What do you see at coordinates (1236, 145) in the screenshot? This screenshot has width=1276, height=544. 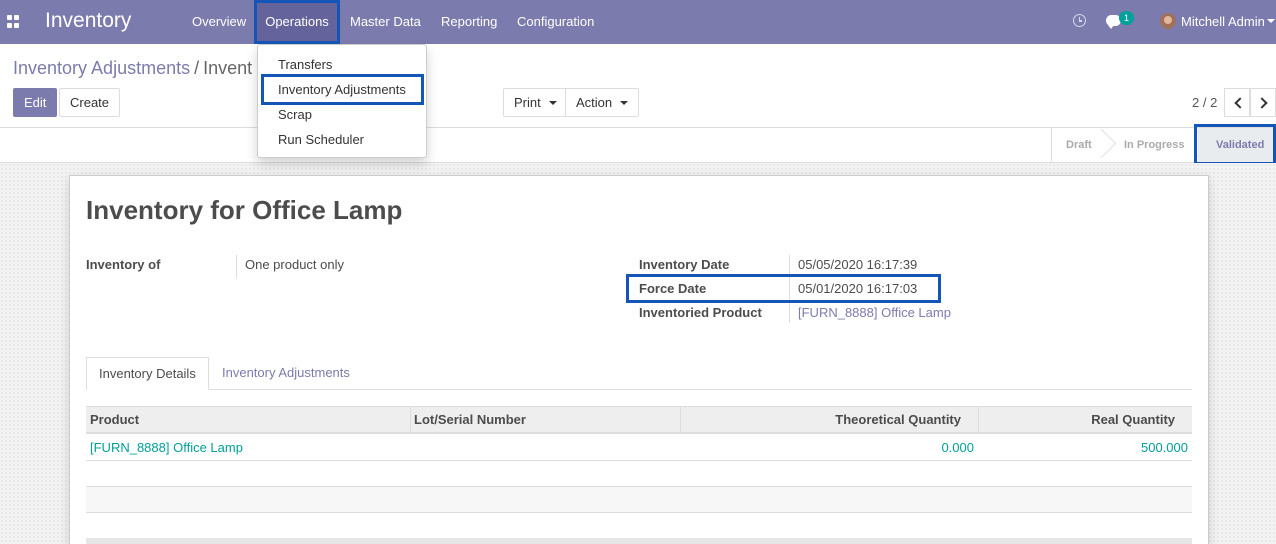 I see `status-validated: Validated` at bounding box center [1236, 145].